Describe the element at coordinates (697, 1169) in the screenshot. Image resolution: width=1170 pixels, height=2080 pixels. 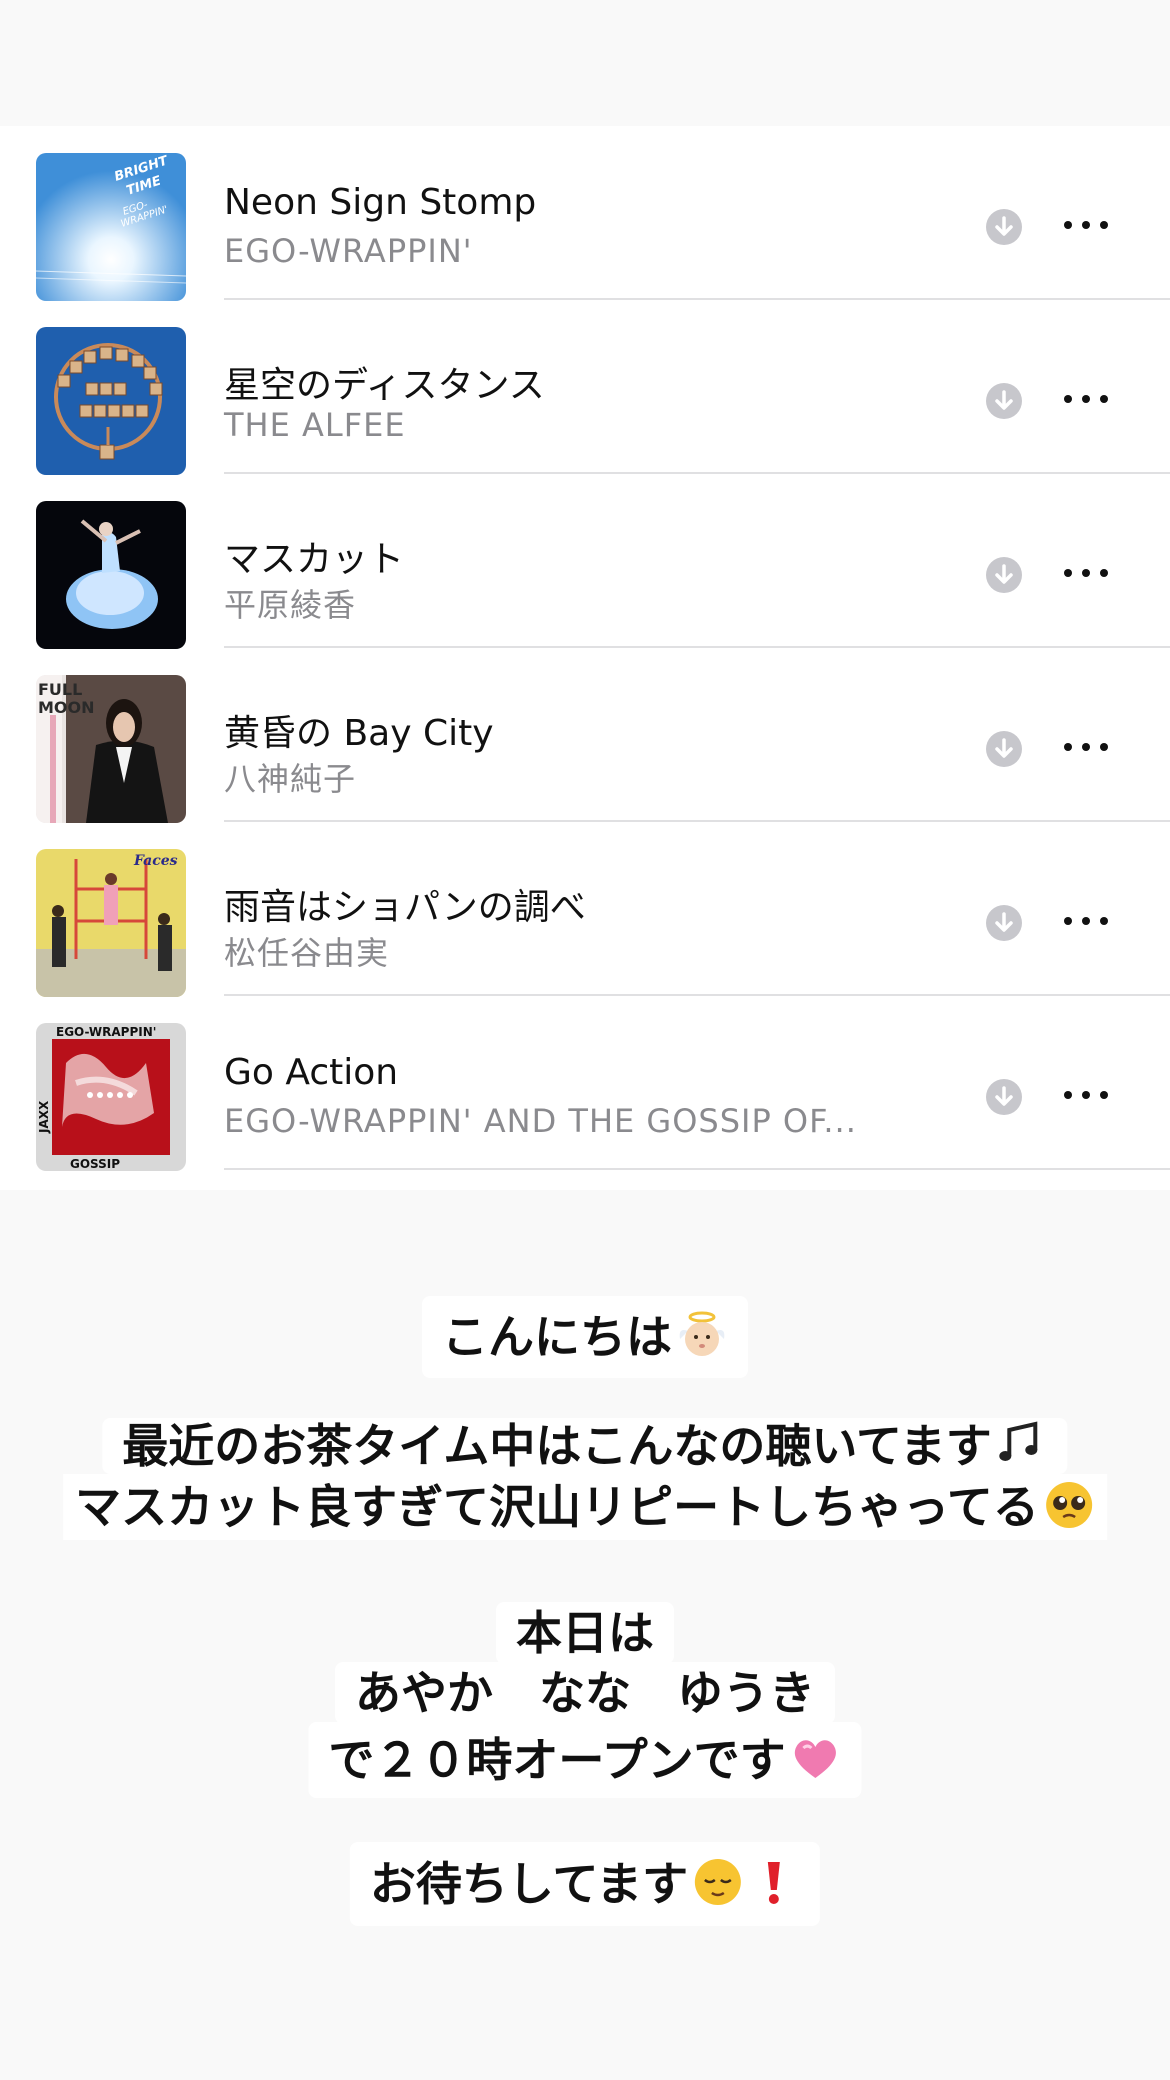
I see `row-divider` at that location.